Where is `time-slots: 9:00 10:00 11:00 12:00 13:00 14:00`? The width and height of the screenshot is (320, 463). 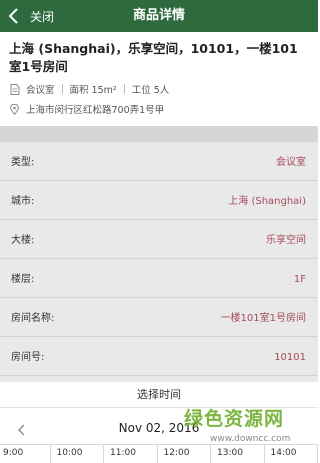 time-slots: 9:00 10:00 11:00 12:00 13:00 14:00 is located at coordinates (159, 453).